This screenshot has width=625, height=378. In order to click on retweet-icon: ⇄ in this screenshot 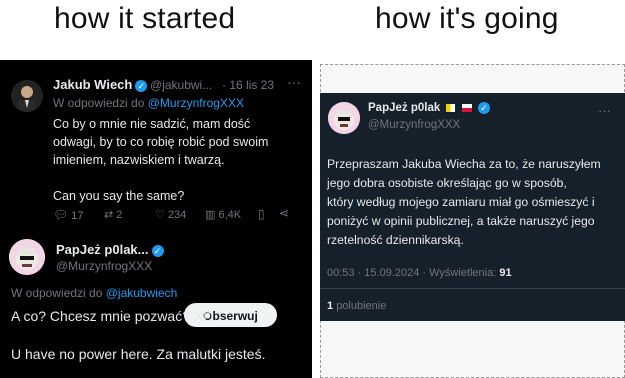, I will do `click(109, 215)`.